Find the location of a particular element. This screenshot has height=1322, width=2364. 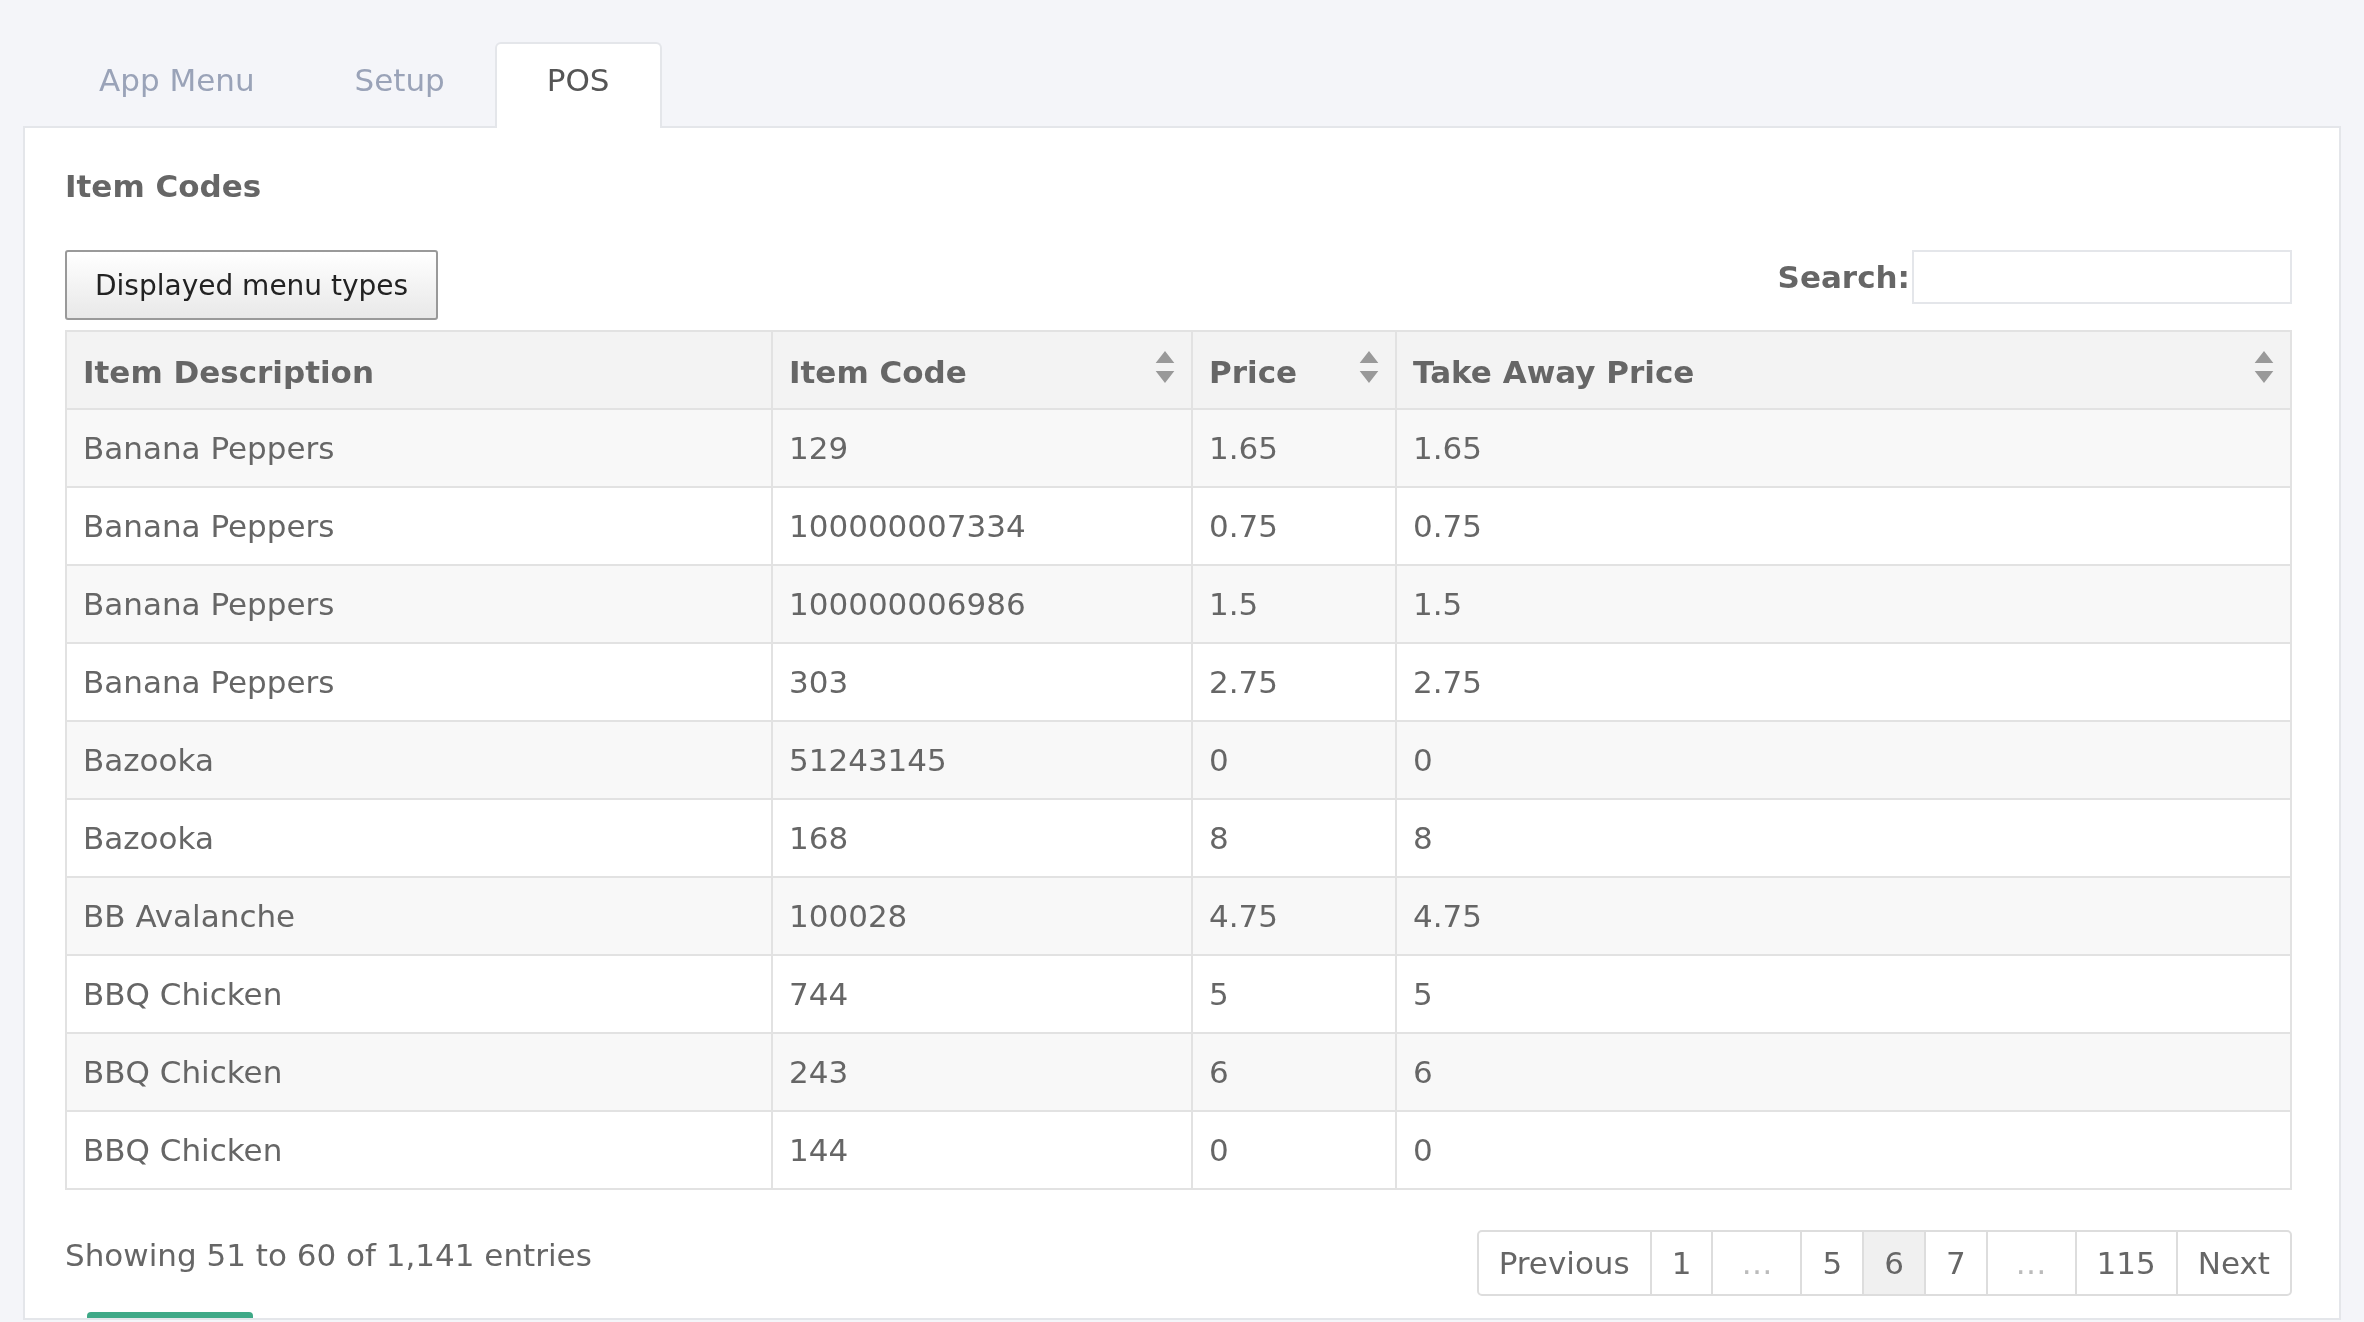

page-button: 7 is located at coordinates (1954, 1263).